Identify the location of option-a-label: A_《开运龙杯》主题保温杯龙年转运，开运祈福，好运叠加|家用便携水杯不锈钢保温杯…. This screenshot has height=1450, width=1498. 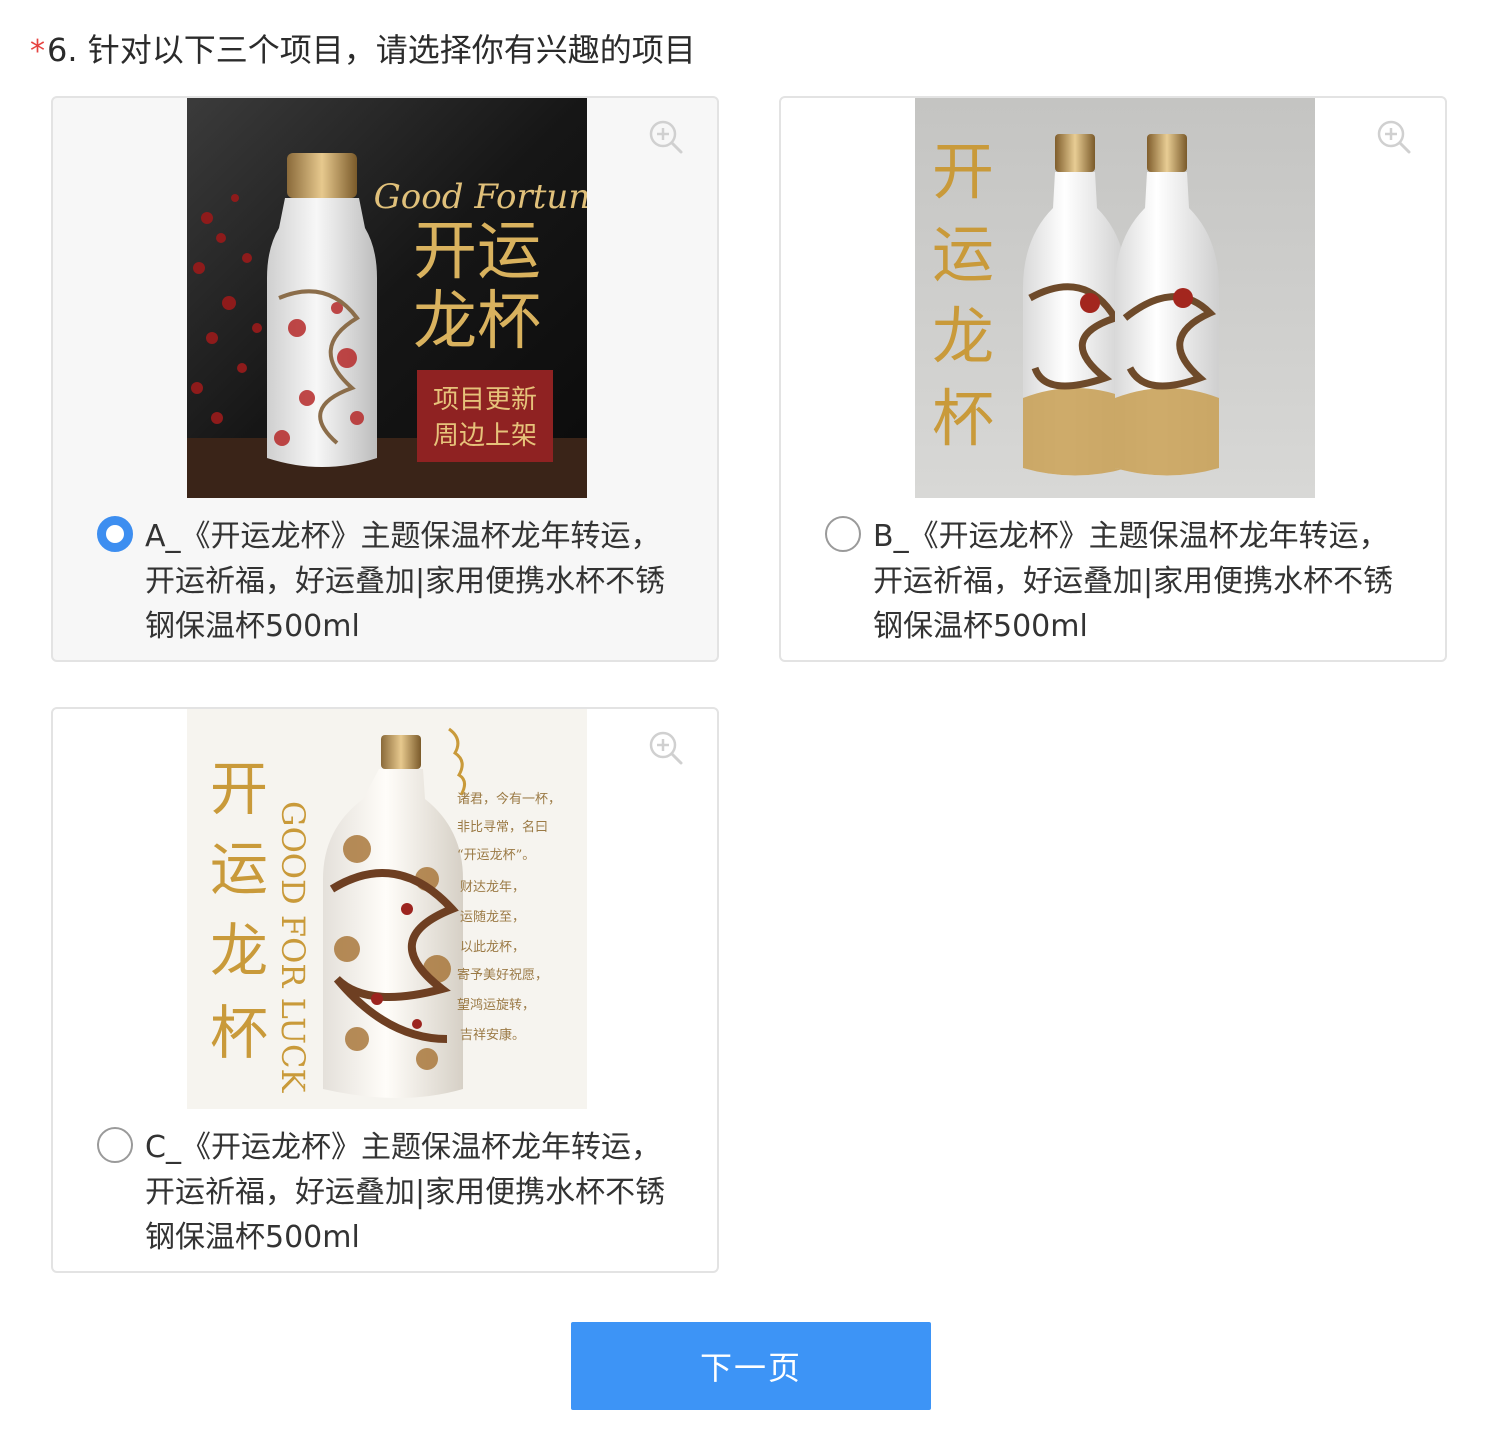
(410, 581).